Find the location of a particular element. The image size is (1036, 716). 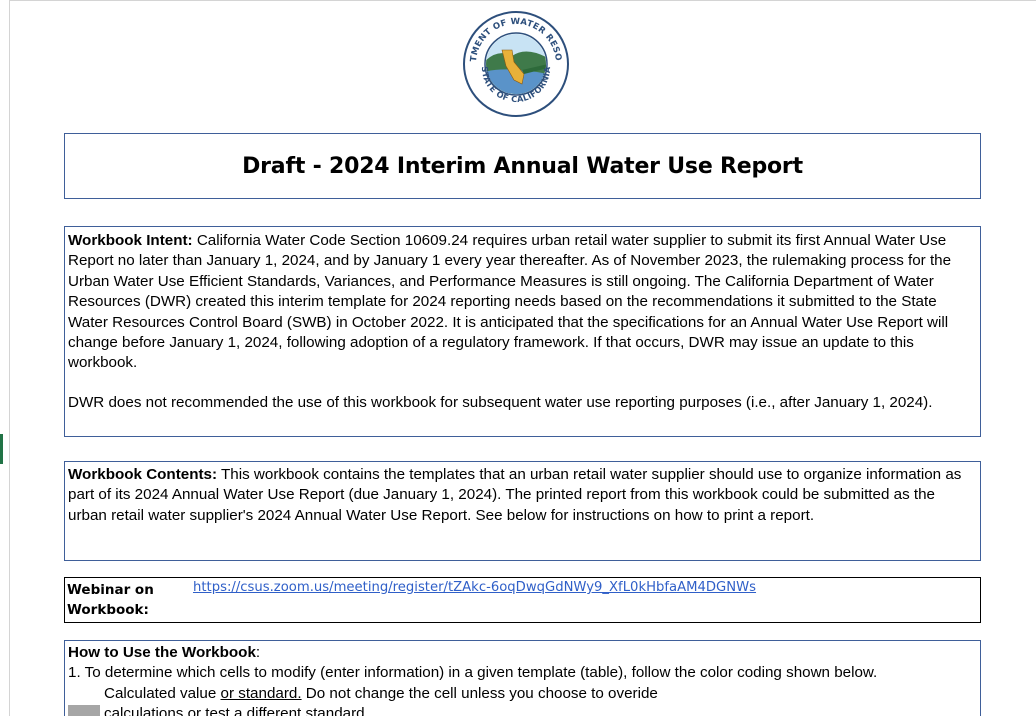

webinar-label: Webinar on Workbook: is located at coordinates (110, 600).